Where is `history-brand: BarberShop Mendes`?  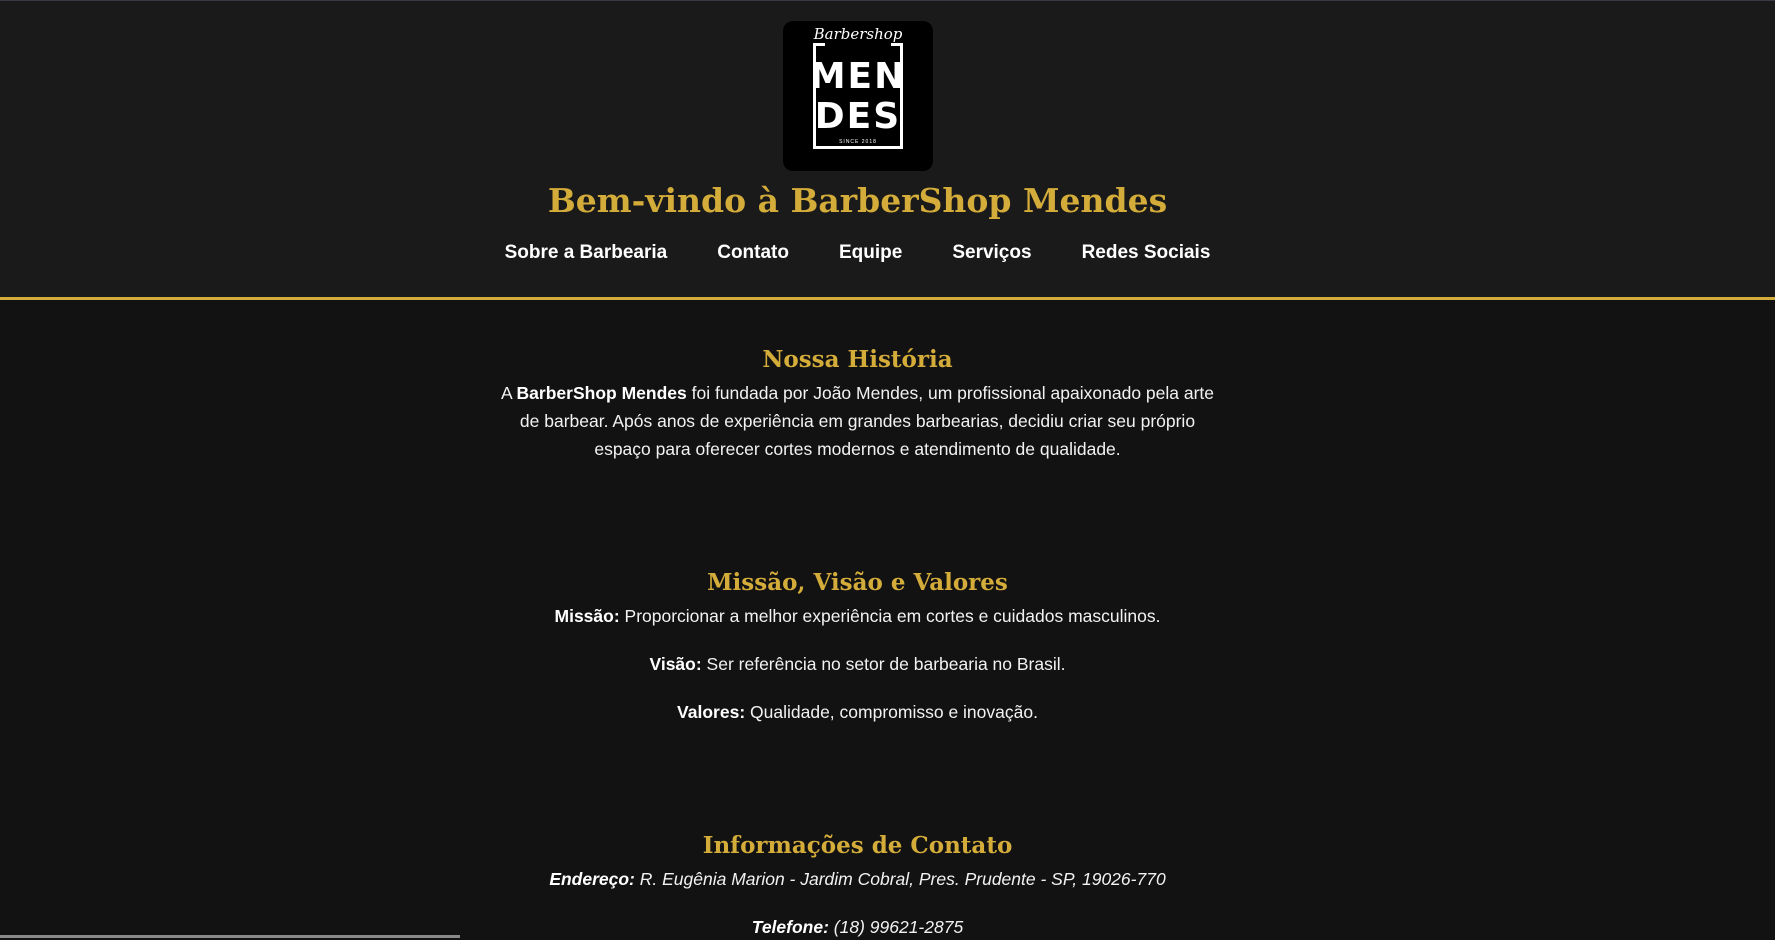 history-brand: BarberShop Mendes is located at coordinates (601, 393).